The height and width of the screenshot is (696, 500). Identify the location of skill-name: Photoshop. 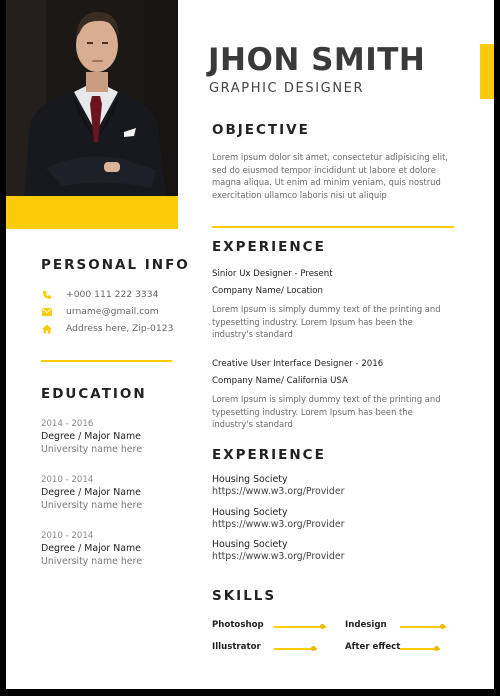
(238, 625).